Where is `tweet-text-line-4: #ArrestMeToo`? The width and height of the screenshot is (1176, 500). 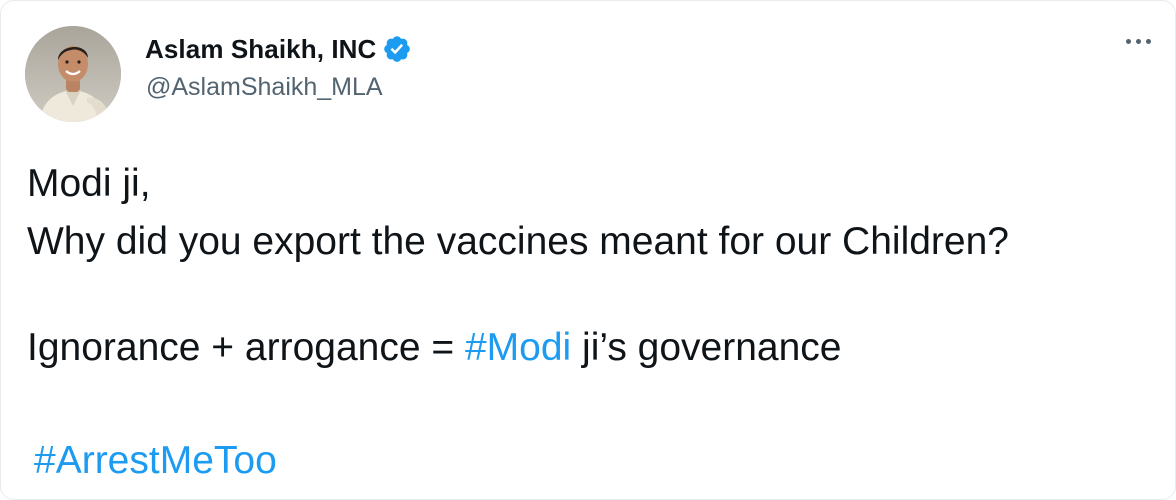 tweet-text-line-4: #ArrestMeToo is located at coordinates (155, 461).